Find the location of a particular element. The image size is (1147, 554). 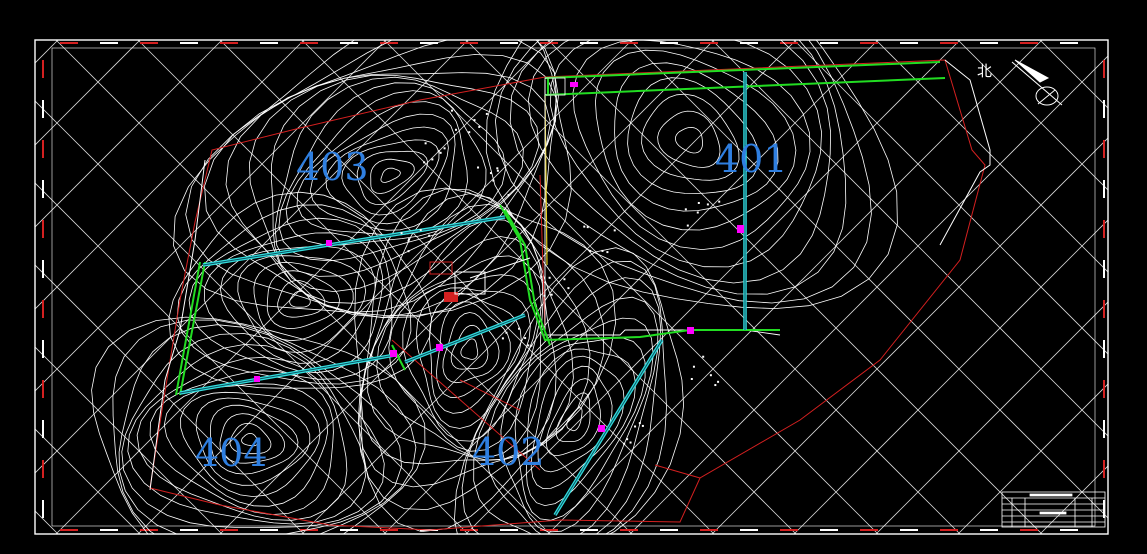

zone-label-402: 402 is located at coordinates (508, 452).